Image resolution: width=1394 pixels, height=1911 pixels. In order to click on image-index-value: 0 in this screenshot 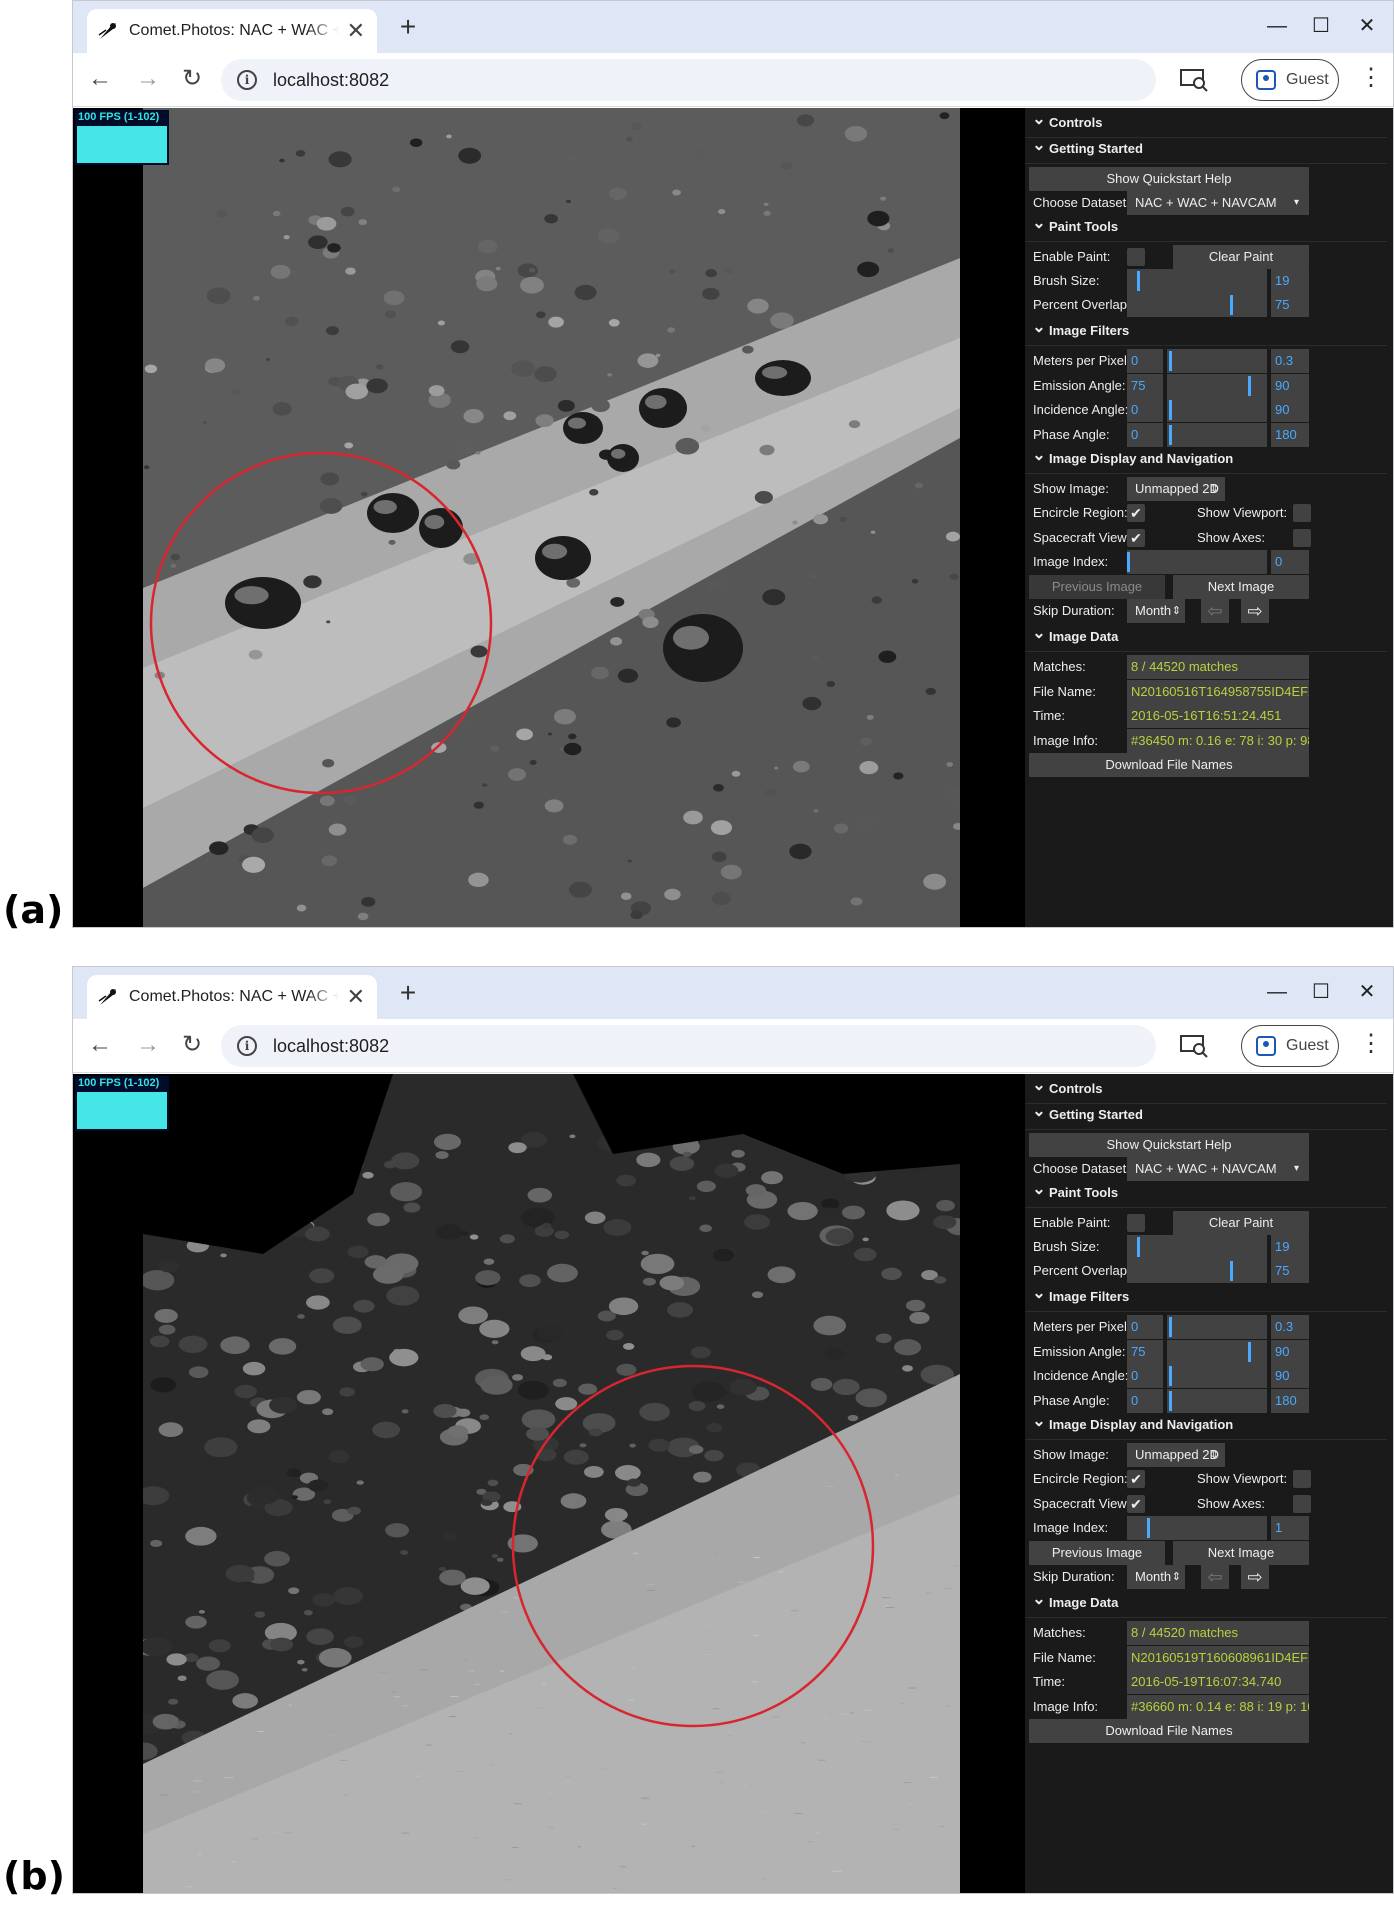, I will do `click(1290, 562)`.